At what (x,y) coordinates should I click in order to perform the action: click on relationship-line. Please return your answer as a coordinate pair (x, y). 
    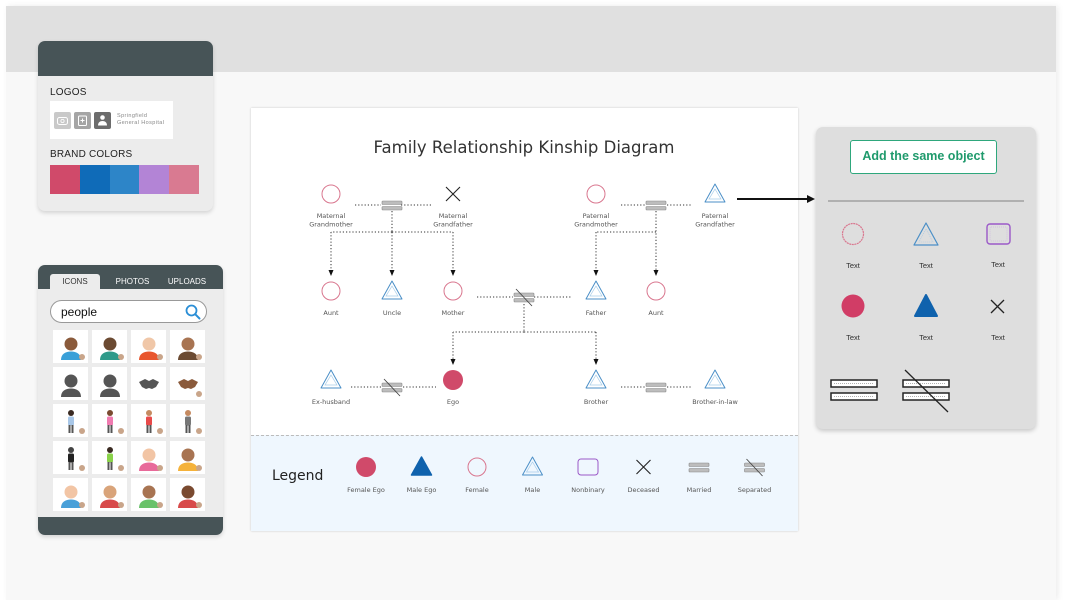
    Looking at the image, I should click on (524, 318).